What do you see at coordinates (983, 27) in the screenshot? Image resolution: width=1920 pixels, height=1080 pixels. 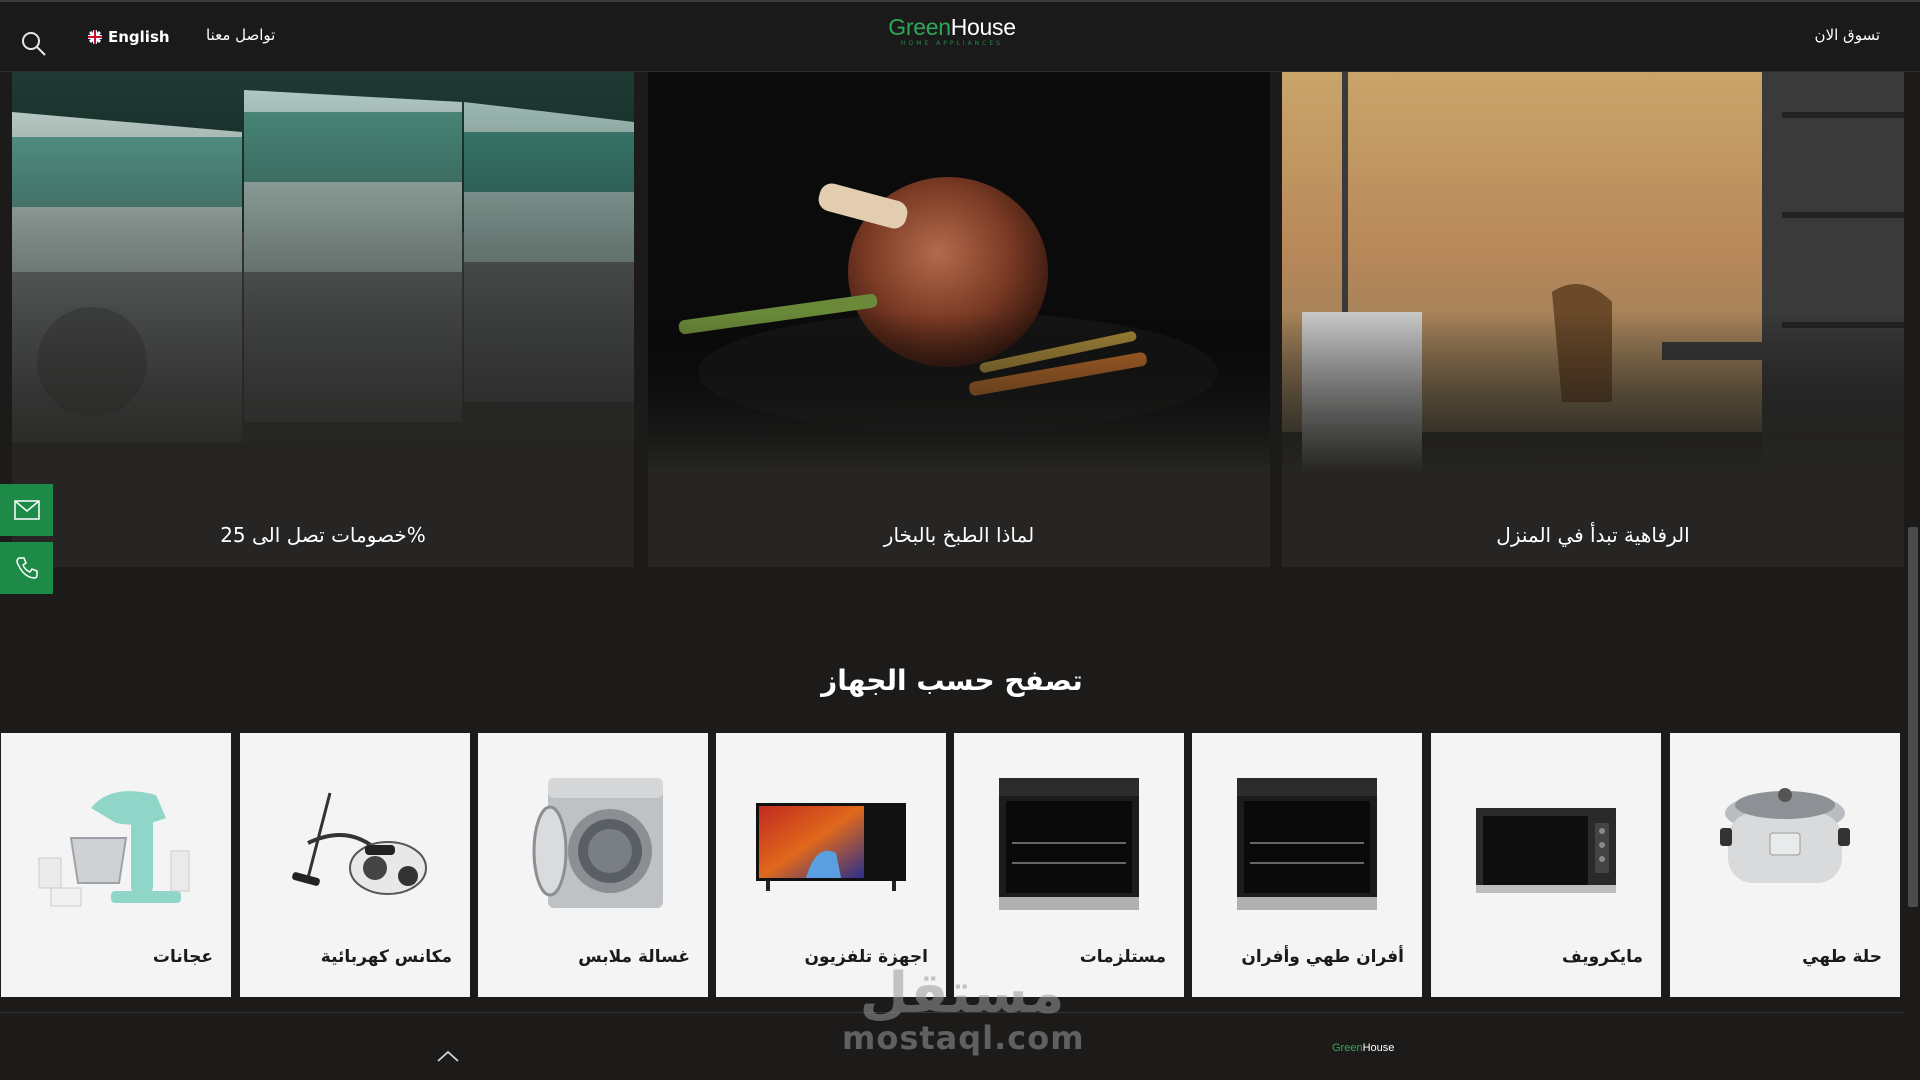 I see `logo-word-house: House` at bounding box center [983, 27].